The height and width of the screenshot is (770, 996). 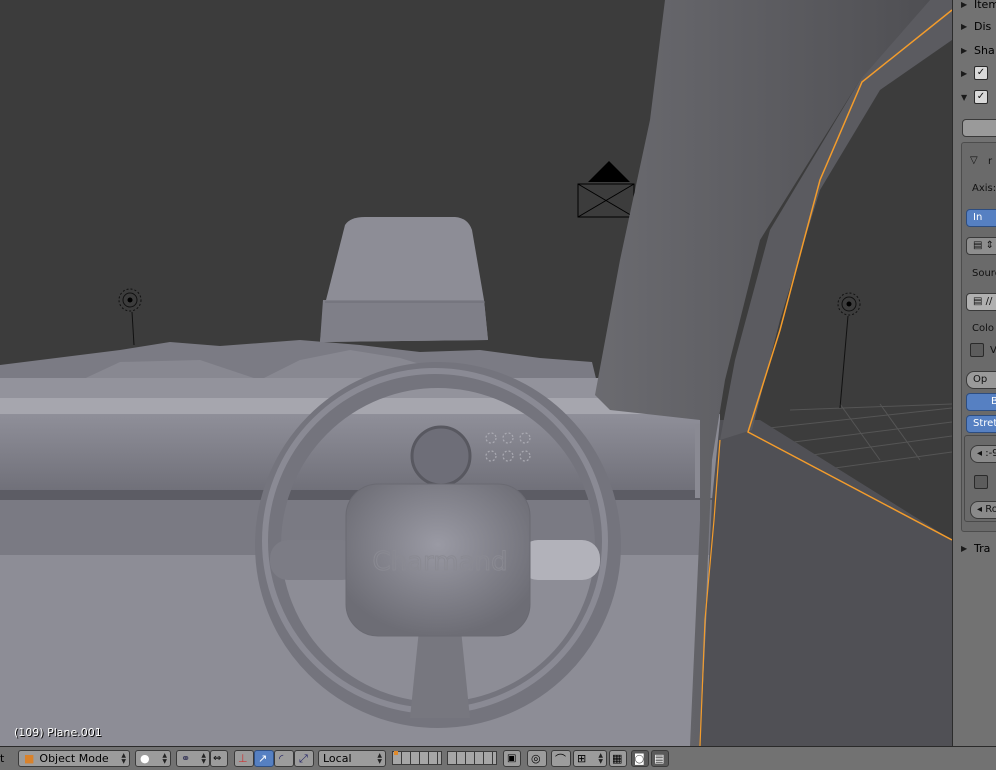 I want to click on axis-button: In, so click(x=981, y=218).